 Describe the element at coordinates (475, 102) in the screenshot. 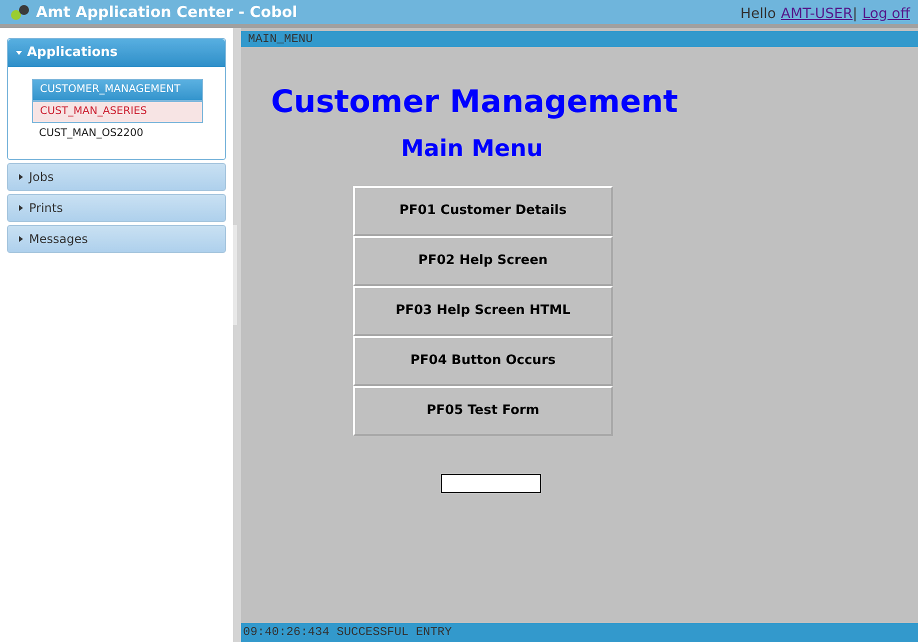

I see `screen-title: Customer Management` at that location.